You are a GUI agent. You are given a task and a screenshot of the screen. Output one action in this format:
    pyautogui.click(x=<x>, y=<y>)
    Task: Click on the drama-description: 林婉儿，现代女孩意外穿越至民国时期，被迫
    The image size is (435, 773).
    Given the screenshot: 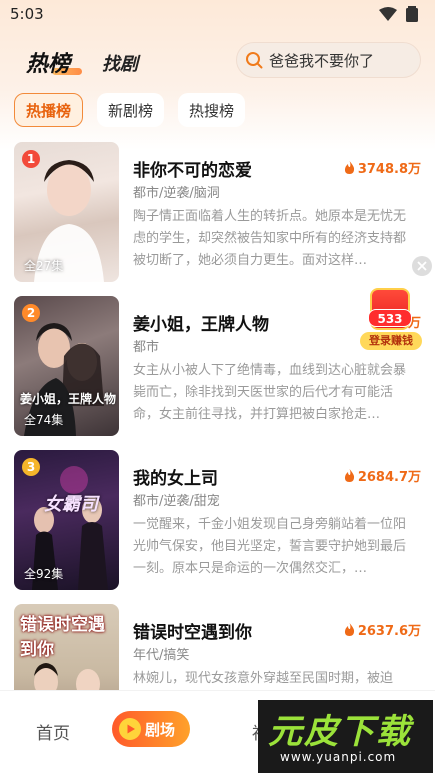 What is the action you would take?
    pyautogui.click(x=263, y=678)
    